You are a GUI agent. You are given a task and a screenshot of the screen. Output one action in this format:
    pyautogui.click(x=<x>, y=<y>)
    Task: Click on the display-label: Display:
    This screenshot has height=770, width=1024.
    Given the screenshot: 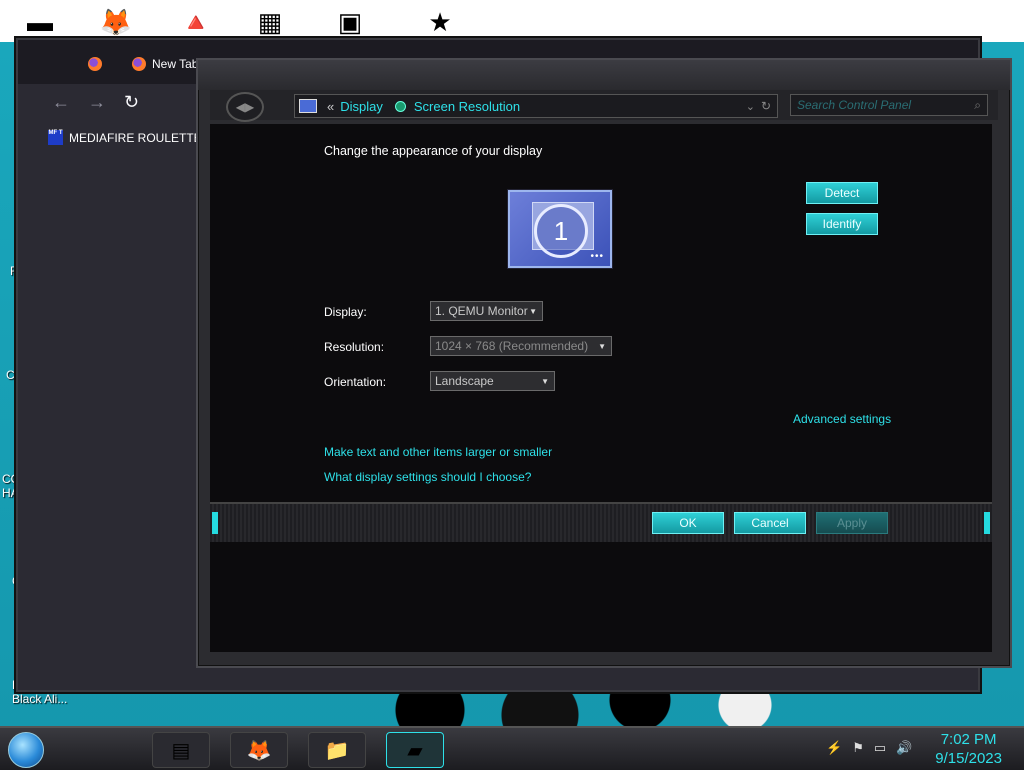 What is the action you would take?
    pyautogui.click(x=345, y=312)
    